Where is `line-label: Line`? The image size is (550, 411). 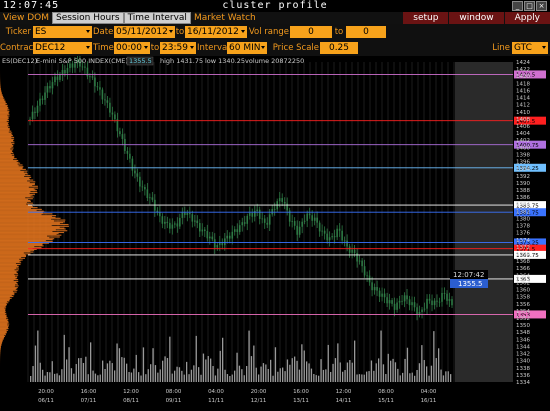 line-label: Line is located at coordinates (501, 48).